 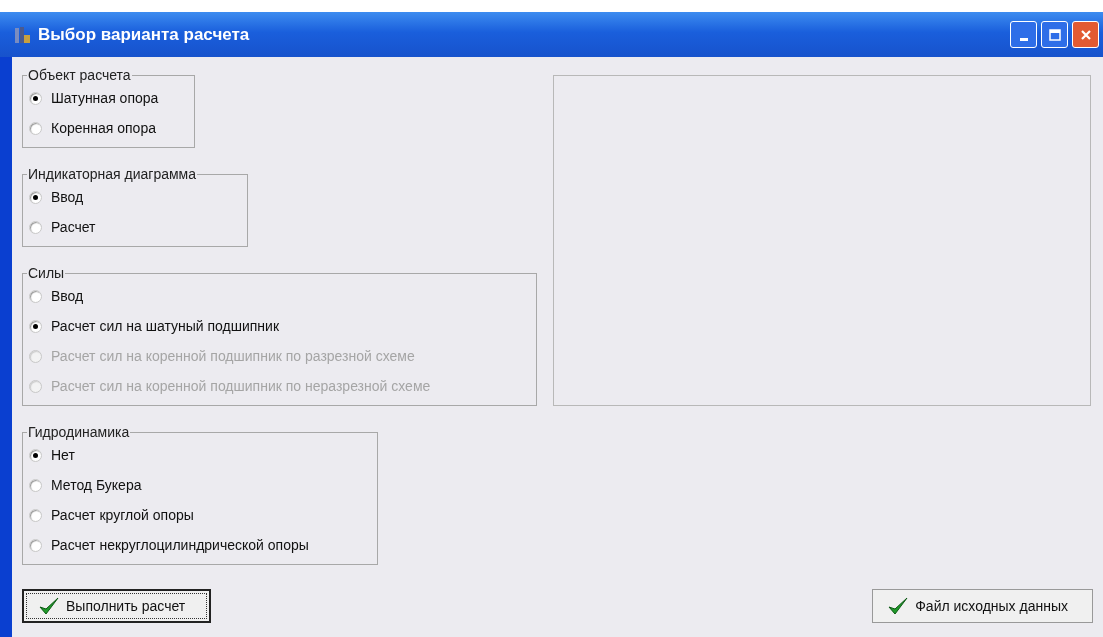 I want to click on radio-option: Расчет, so click(x=62, y=227).